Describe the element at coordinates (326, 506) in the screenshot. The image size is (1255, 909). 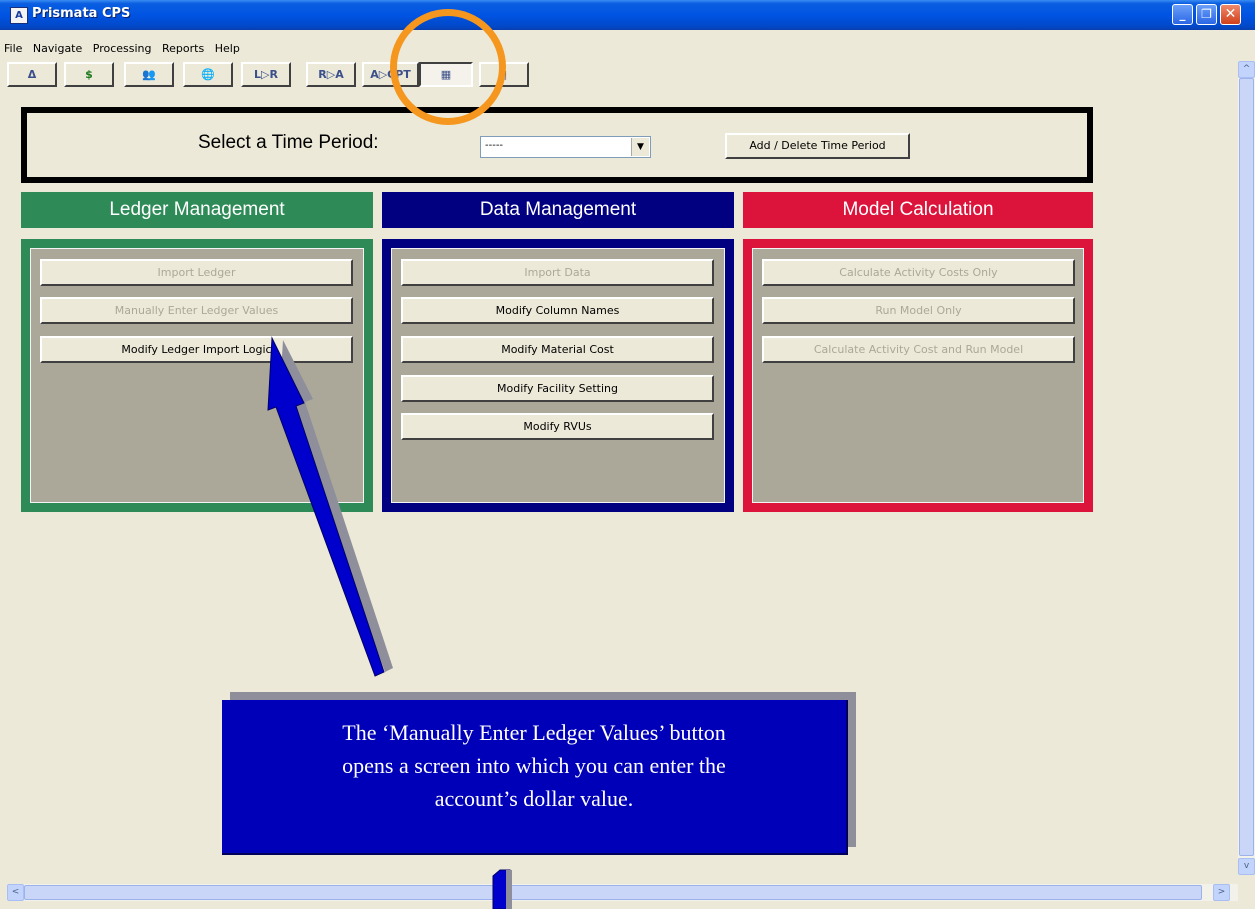
I see `pointer-arrow` at that location.